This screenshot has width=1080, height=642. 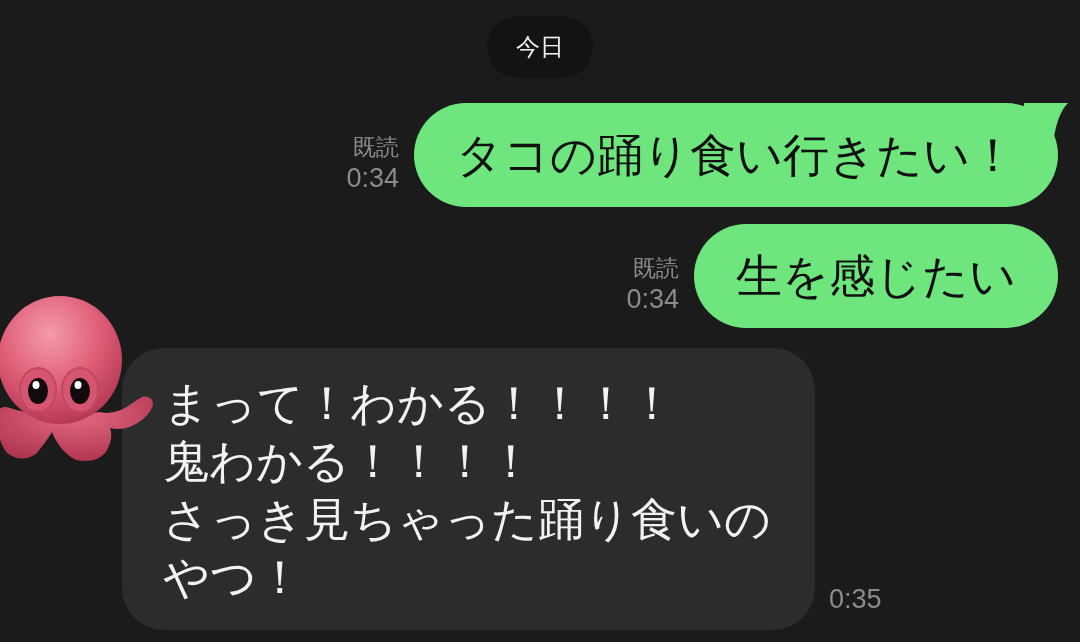 I want to click on message-time: 0:35, so click(x=855, y=599).